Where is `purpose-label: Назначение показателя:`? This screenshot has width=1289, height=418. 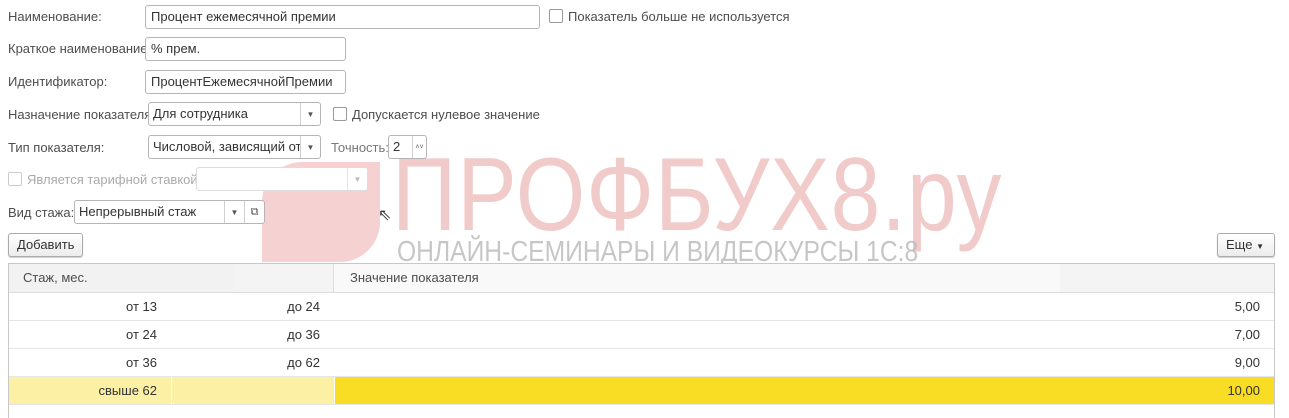 purpose-label: Назначение показателя: is located at coordinates (81, 114).